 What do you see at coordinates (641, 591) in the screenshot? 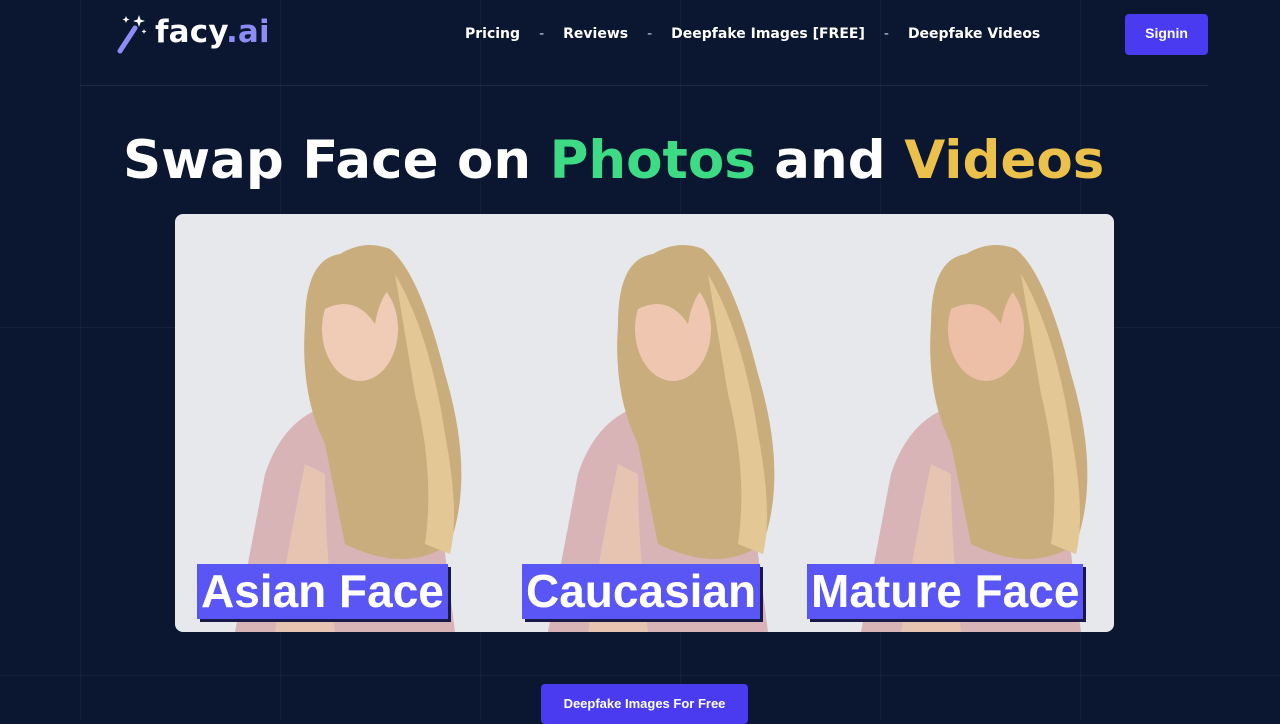
I see `label-caucasian: Caucasian` at bounding box center [641, 591].